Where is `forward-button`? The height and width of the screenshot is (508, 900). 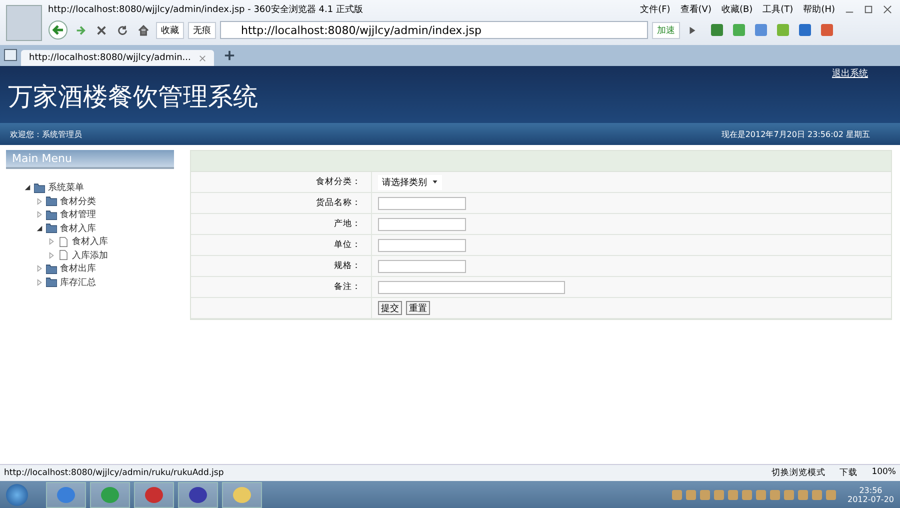
forward-button is located at coordinates (80, 30).